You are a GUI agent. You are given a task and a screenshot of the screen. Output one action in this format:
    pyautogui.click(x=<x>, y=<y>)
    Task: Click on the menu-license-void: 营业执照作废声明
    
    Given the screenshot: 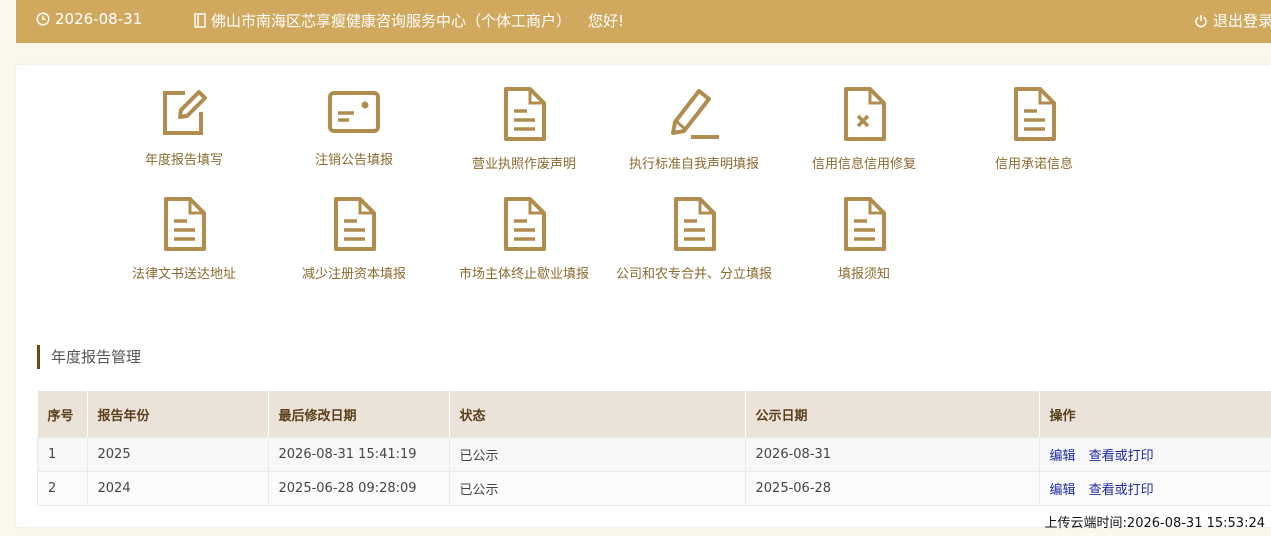 What is the action you would take?
    pyautogui.click(x=524, y=129)
    